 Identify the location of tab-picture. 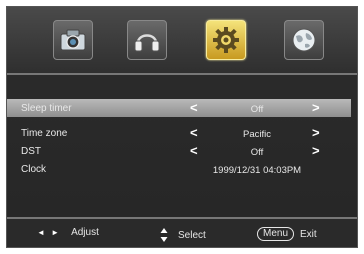
(73, 40).